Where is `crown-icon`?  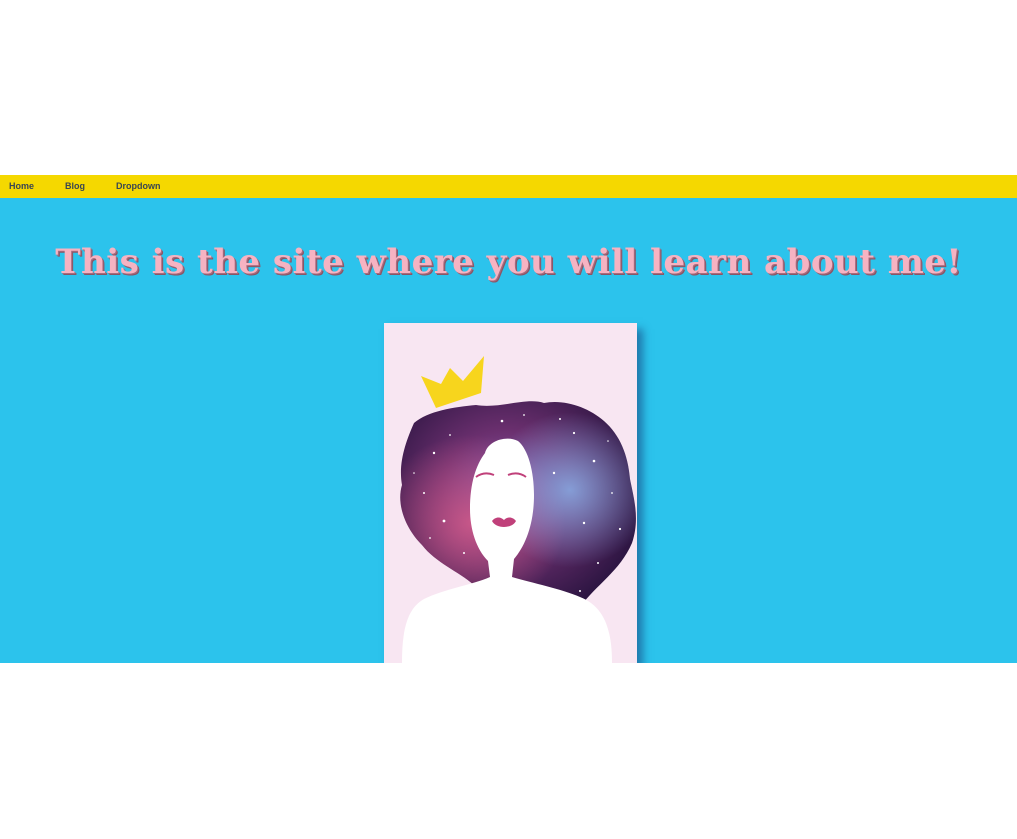 crown-icon is located at coordinates (452, 382).